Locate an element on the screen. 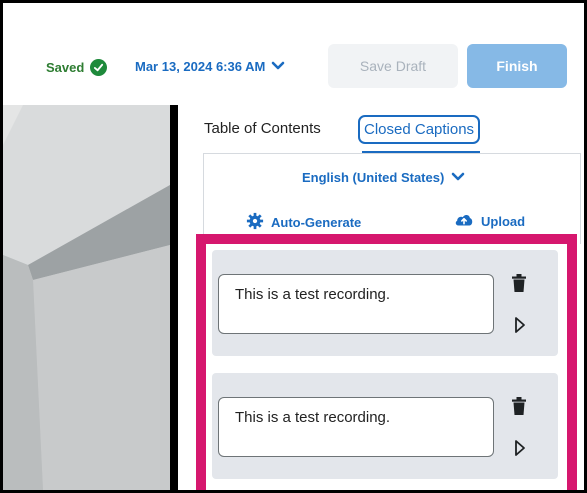 This screenshot has width=587, height=493. language-label: English (United States) is located at coordinates (373, 177).